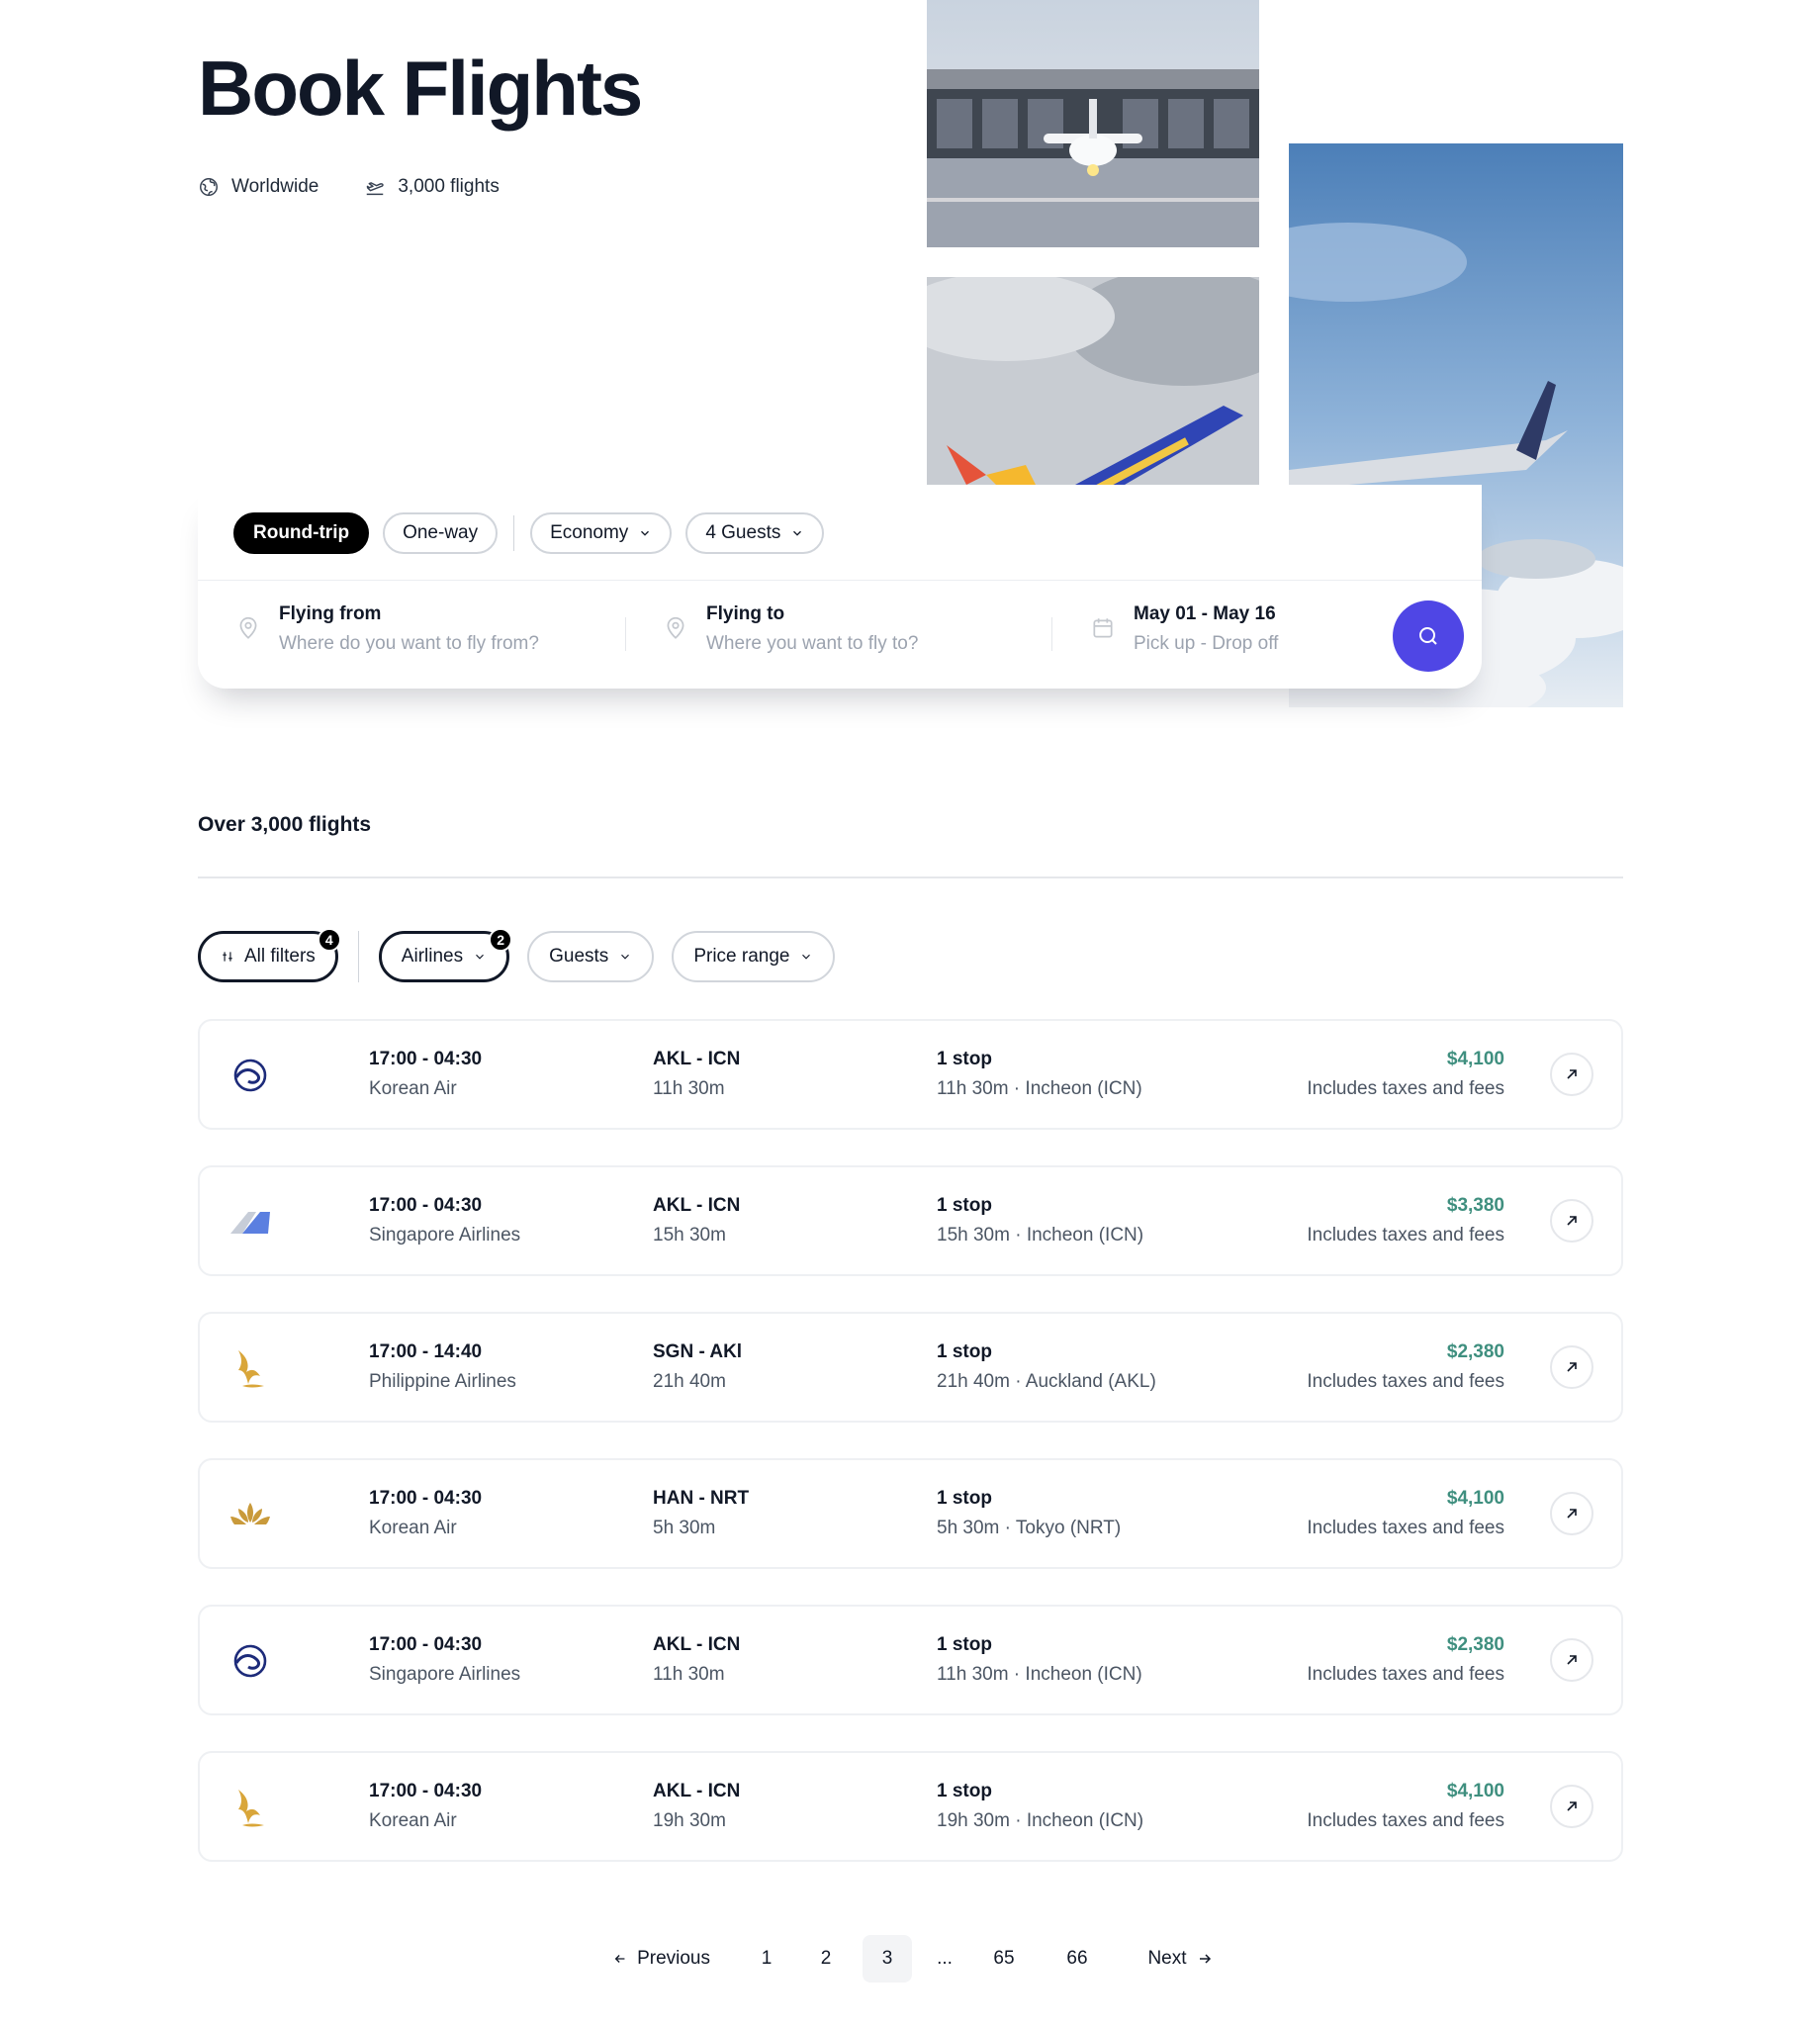  What do you see at coordinates (1040, 1821) in the screenshot?
I see `stop-detail: 19h 30m · Incheon (ICN)` at bounding box center [1040, 1821].